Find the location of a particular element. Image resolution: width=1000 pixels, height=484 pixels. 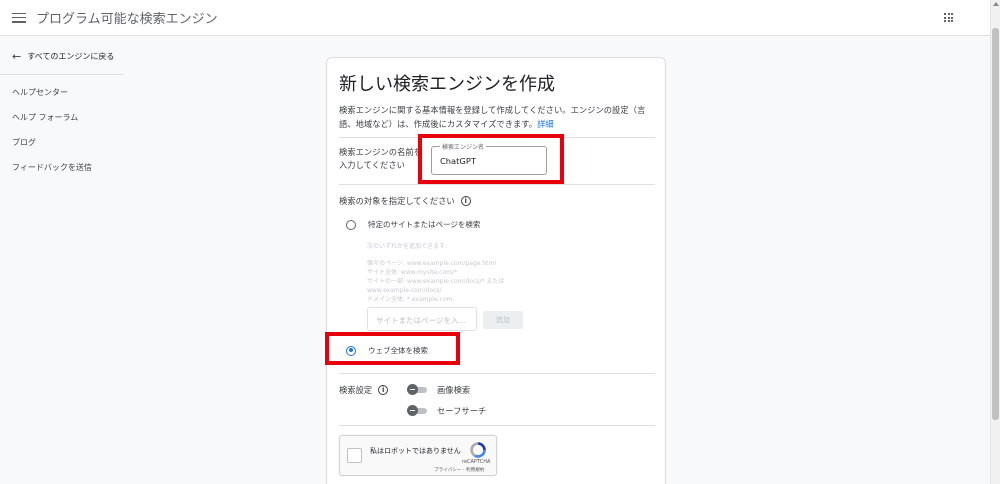

sidebar-item-blog: ブログ is located at coordinates (24, 142).